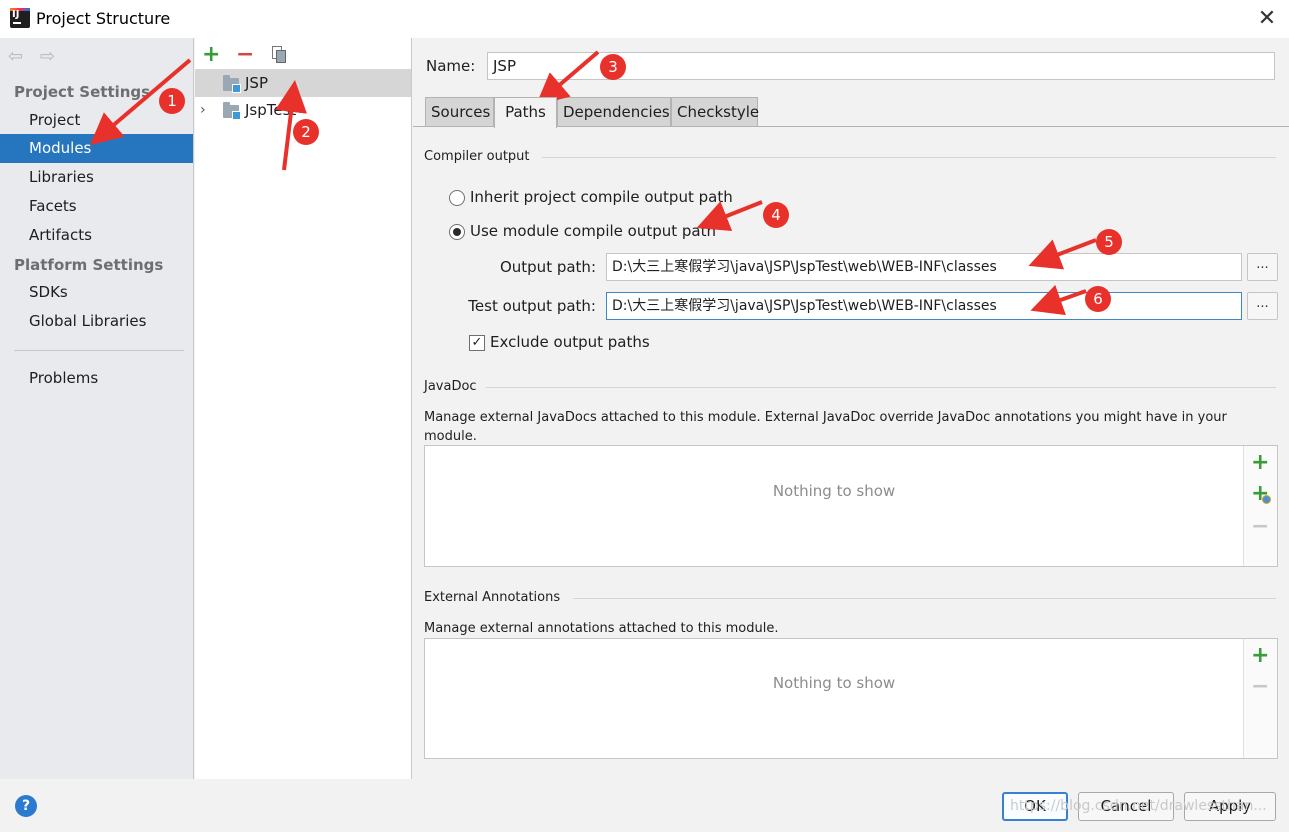  I want to click on annotation-badge-1: 1, so click(172, 101).